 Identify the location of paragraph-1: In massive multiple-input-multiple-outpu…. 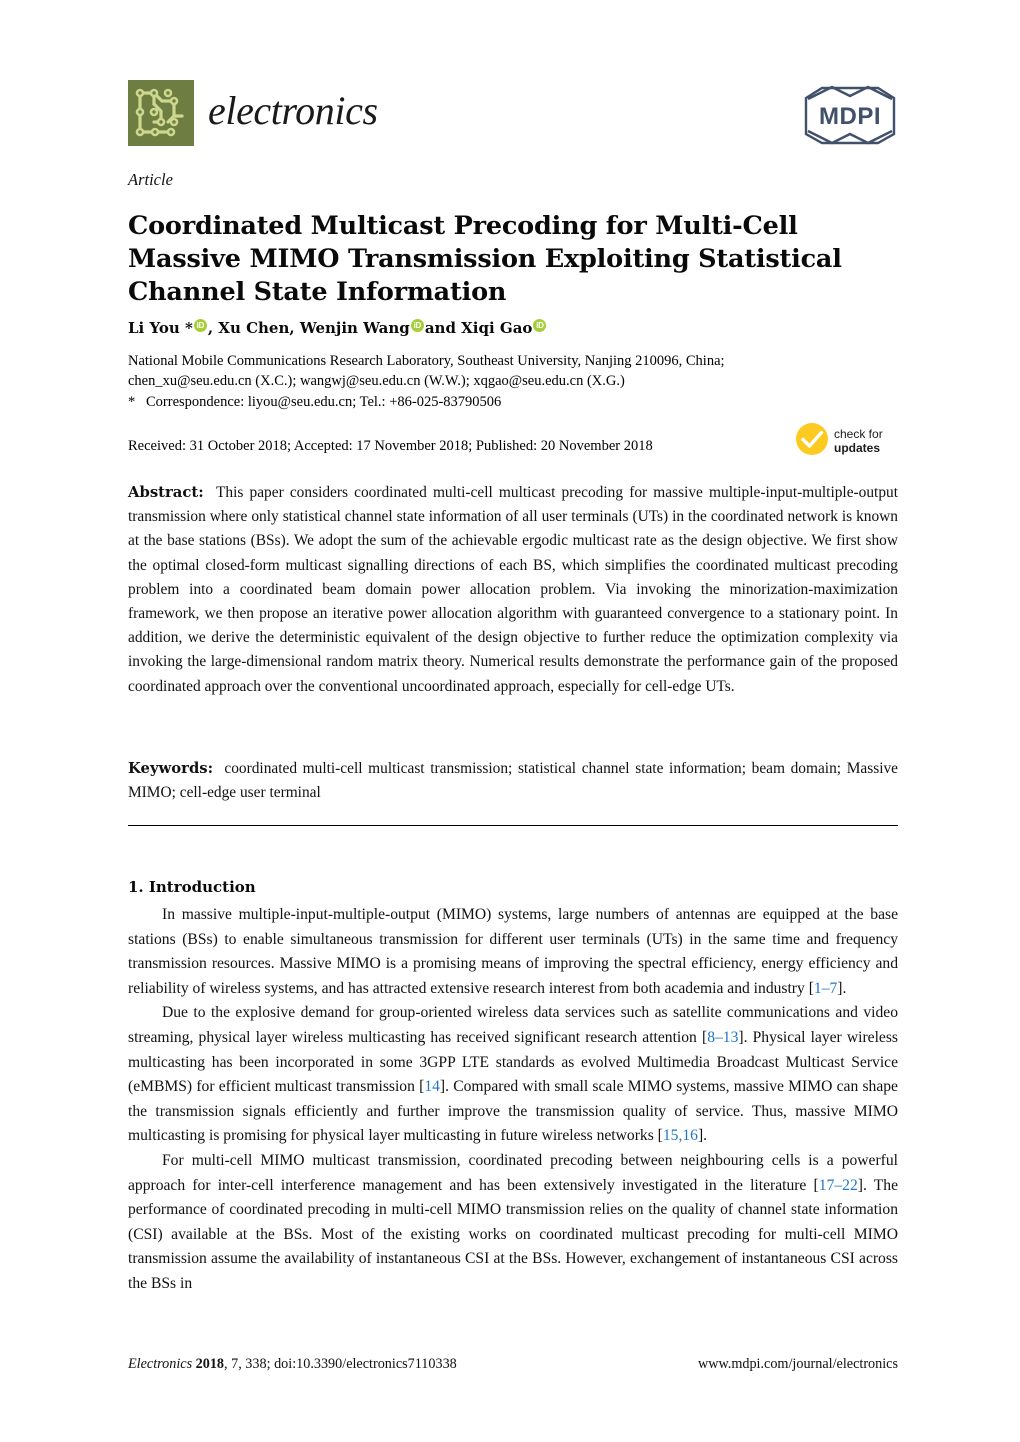
(513, 952).